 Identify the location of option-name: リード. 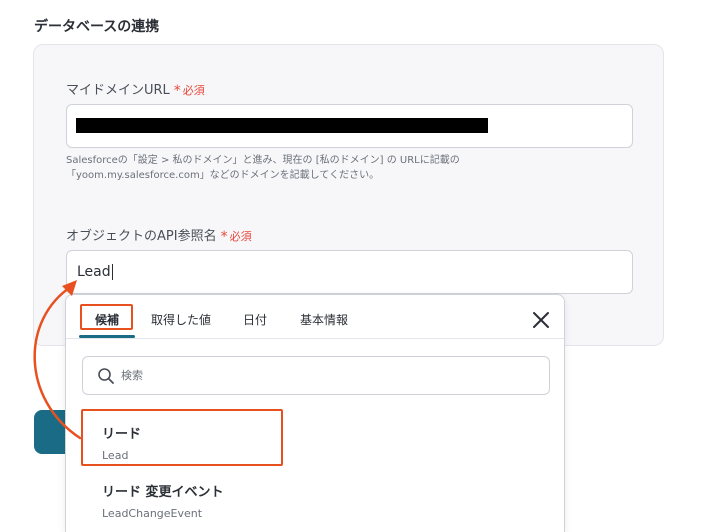
(122, 434).